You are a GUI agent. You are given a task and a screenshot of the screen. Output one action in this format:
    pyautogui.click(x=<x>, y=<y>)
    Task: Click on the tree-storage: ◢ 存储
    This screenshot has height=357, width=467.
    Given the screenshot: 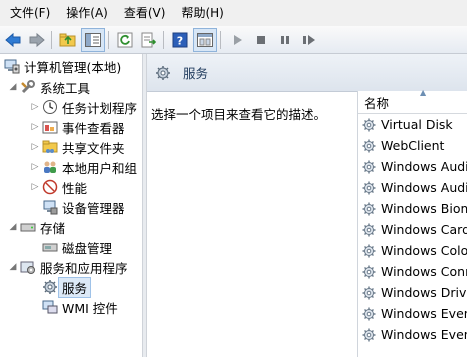 What is the action you would take?
    pyautogui.click(x=36, y=227)
    